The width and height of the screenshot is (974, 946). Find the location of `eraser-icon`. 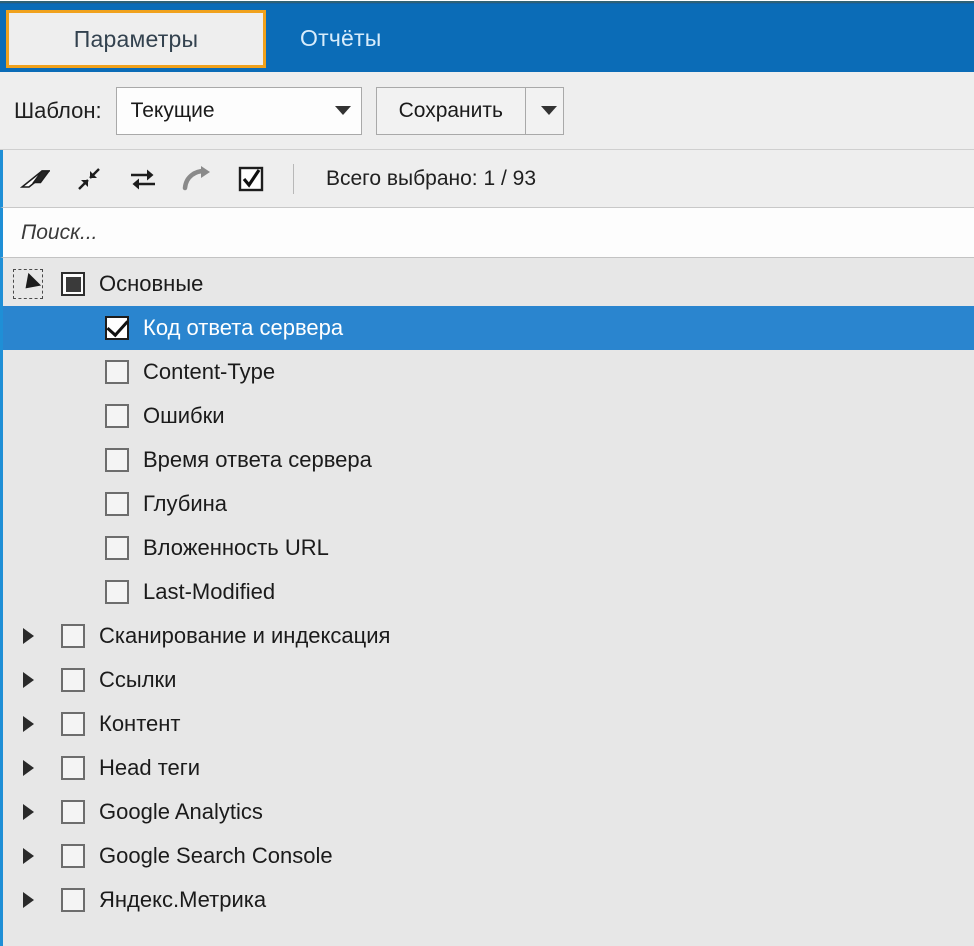

eraser-icon is located at coordinates (35, 179).